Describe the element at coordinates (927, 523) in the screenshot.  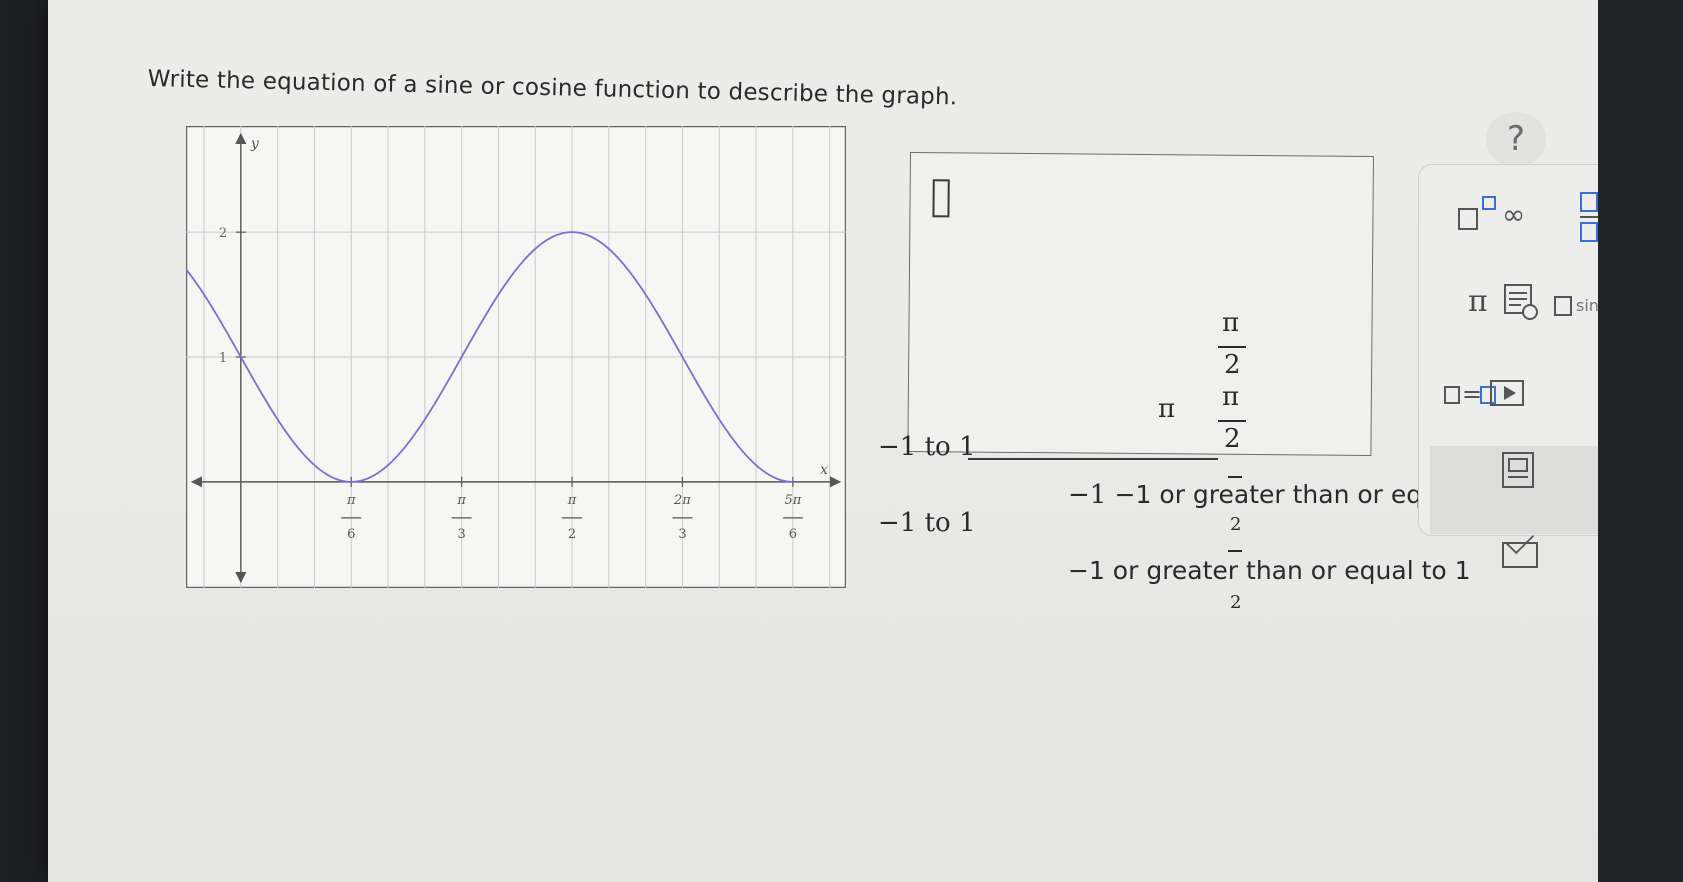
I see `range-text-2: −1 to 1` at that location.